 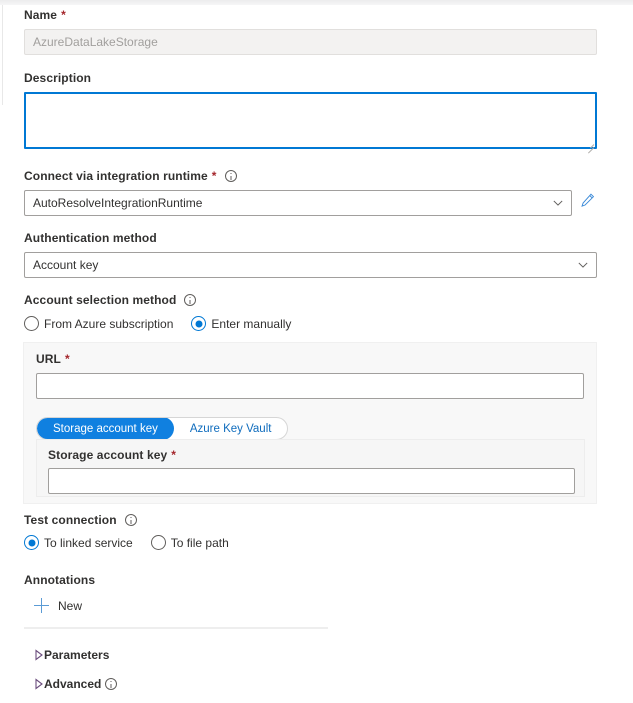 I want to click on authentication-method-value: Account key, so click(x=66, y=265).